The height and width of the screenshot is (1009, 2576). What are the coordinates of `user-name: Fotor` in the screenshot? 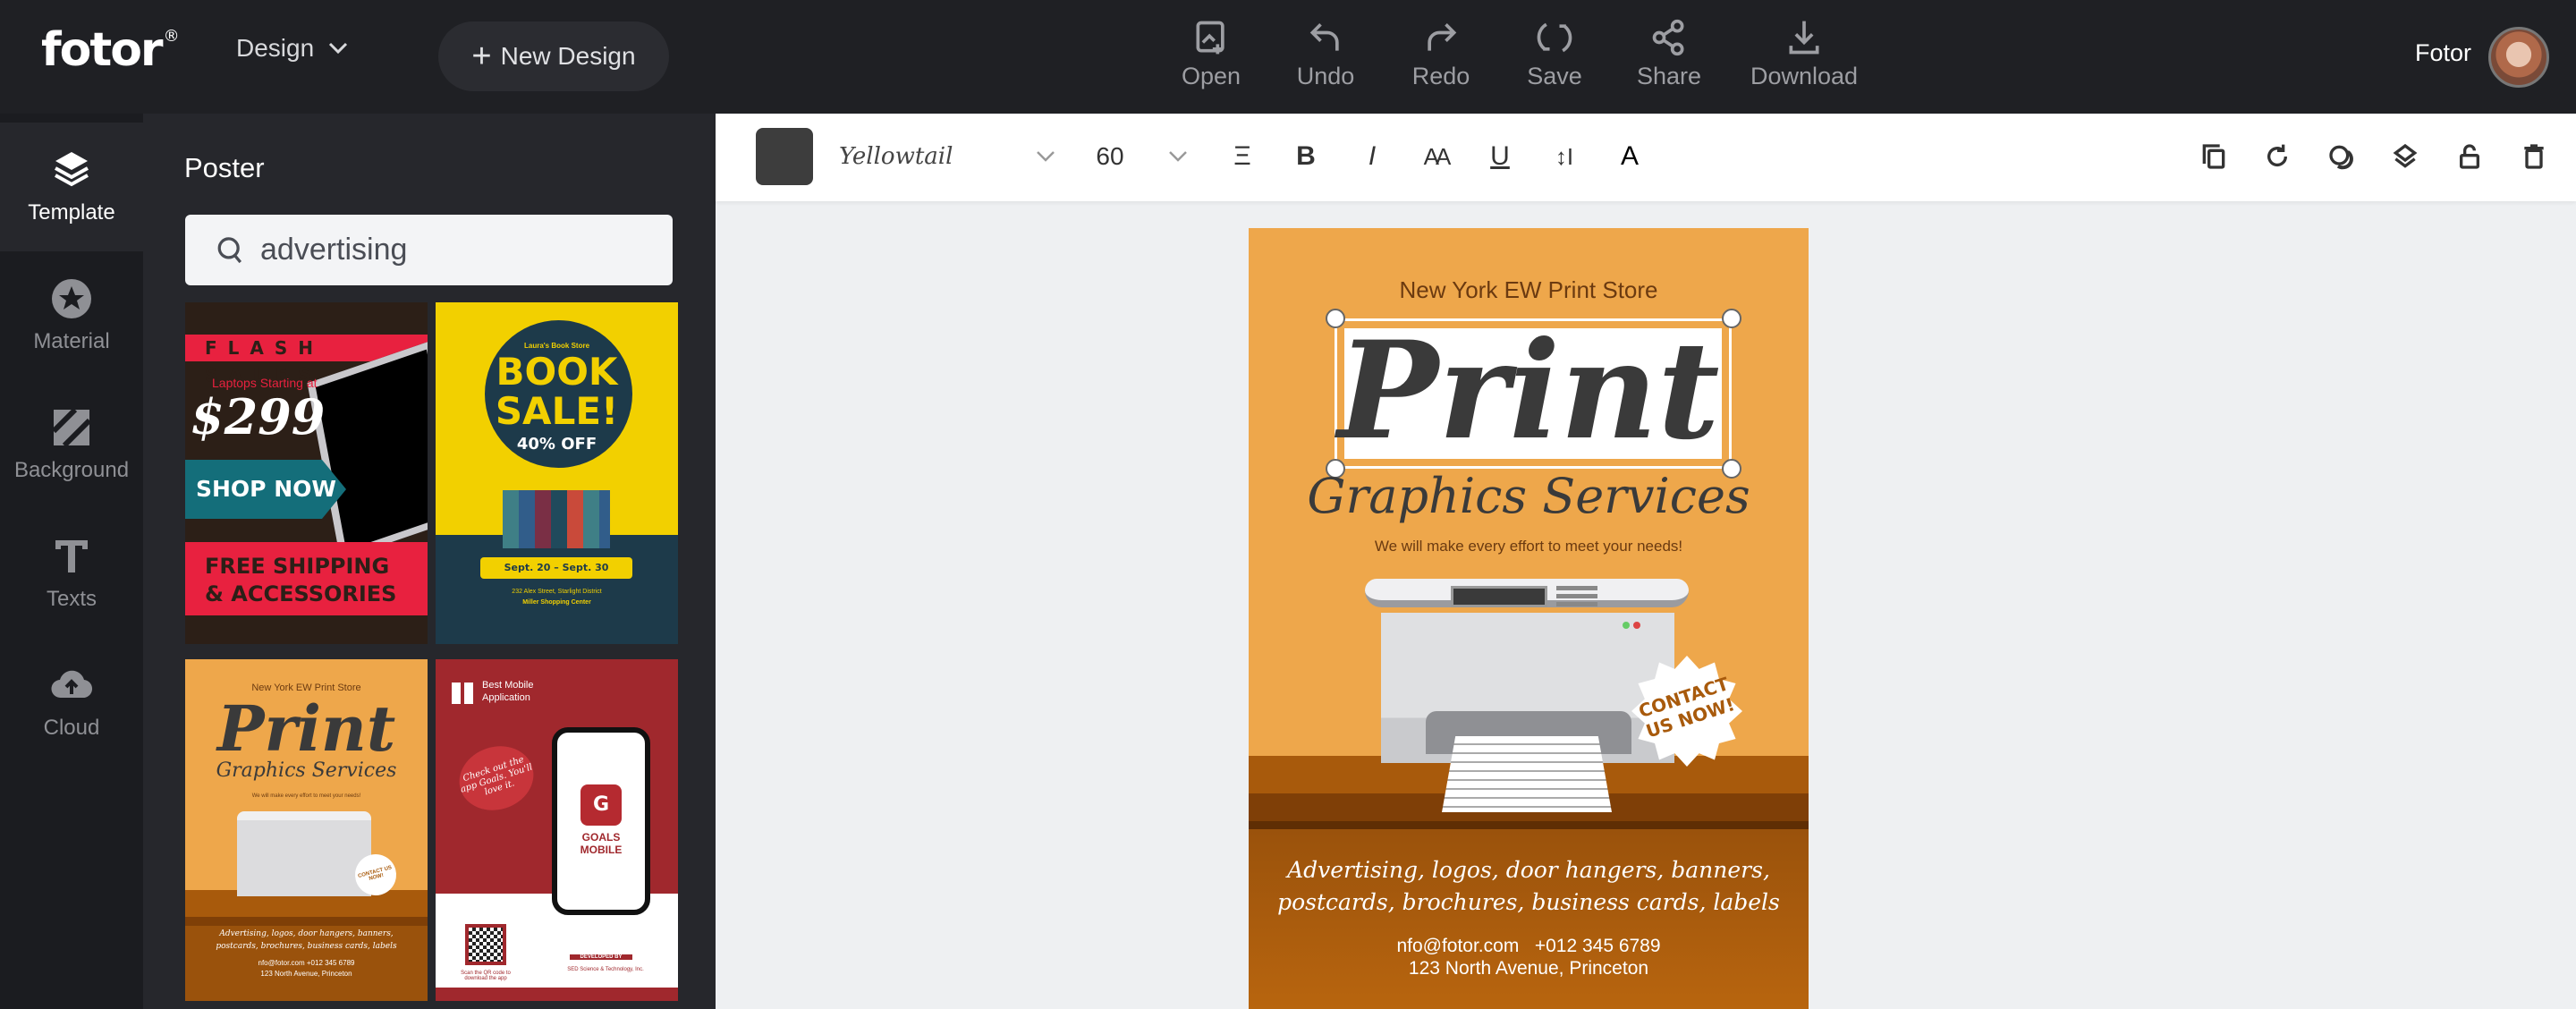 It's located at (2443, 53).